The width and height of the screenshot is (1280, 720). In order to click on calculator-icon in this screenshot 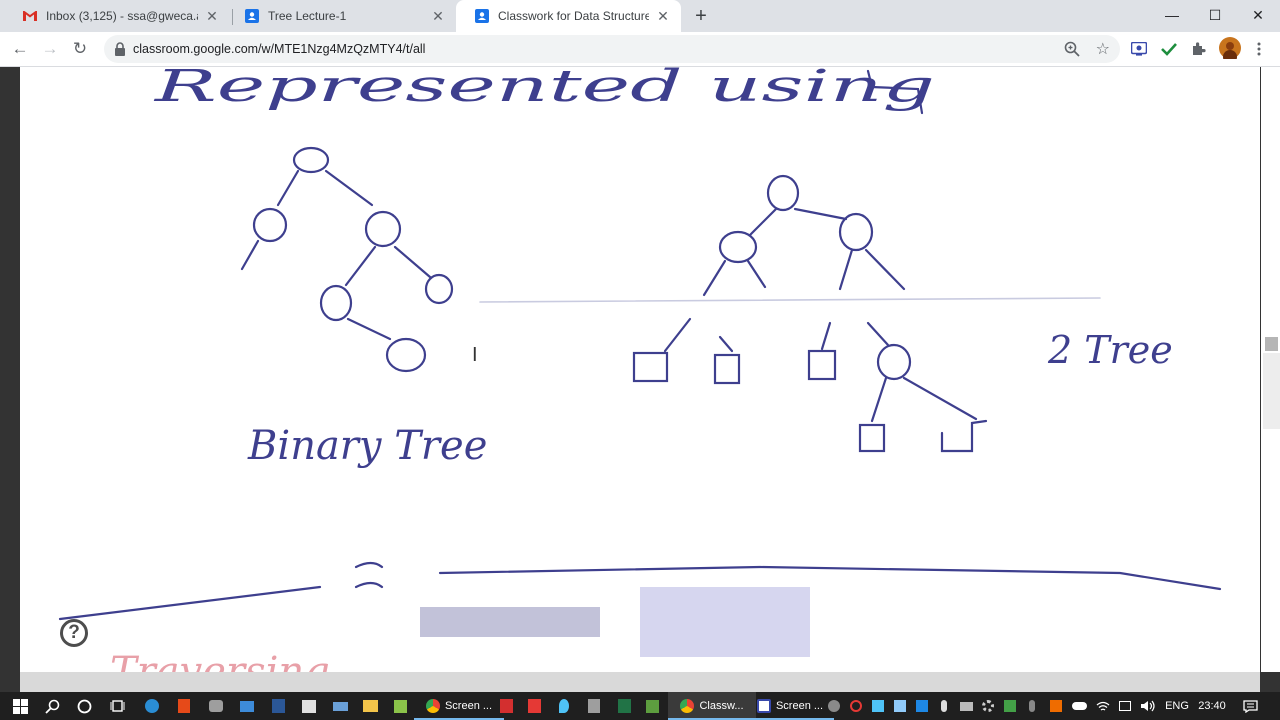, I will do `click(594, 706)`.